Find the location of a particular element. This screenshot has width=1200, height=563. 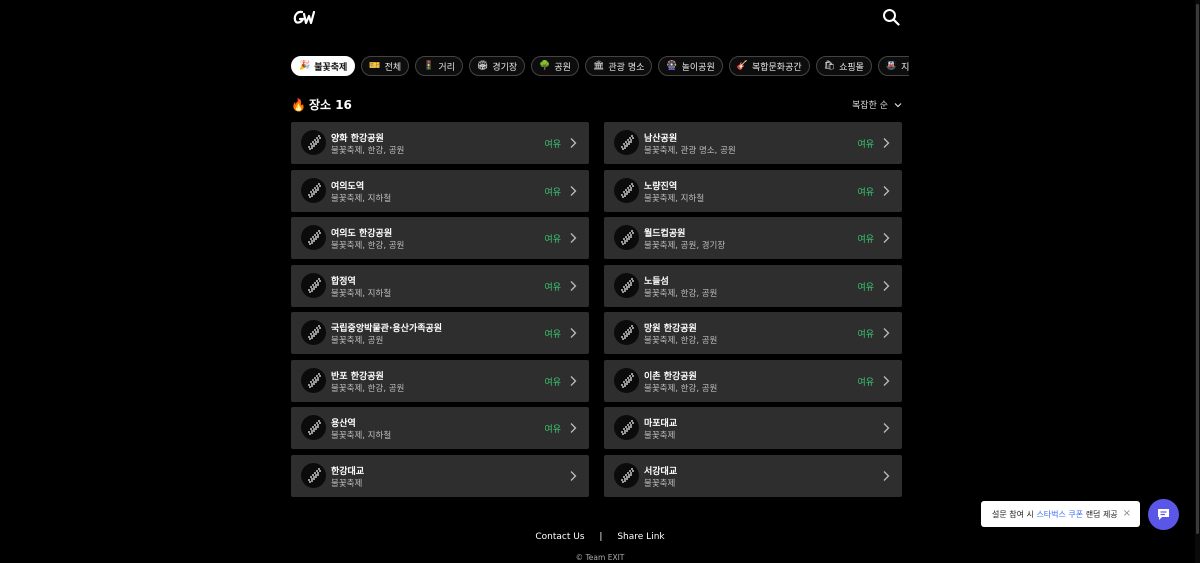

chat-icon is located at coordinates (1163, 514).